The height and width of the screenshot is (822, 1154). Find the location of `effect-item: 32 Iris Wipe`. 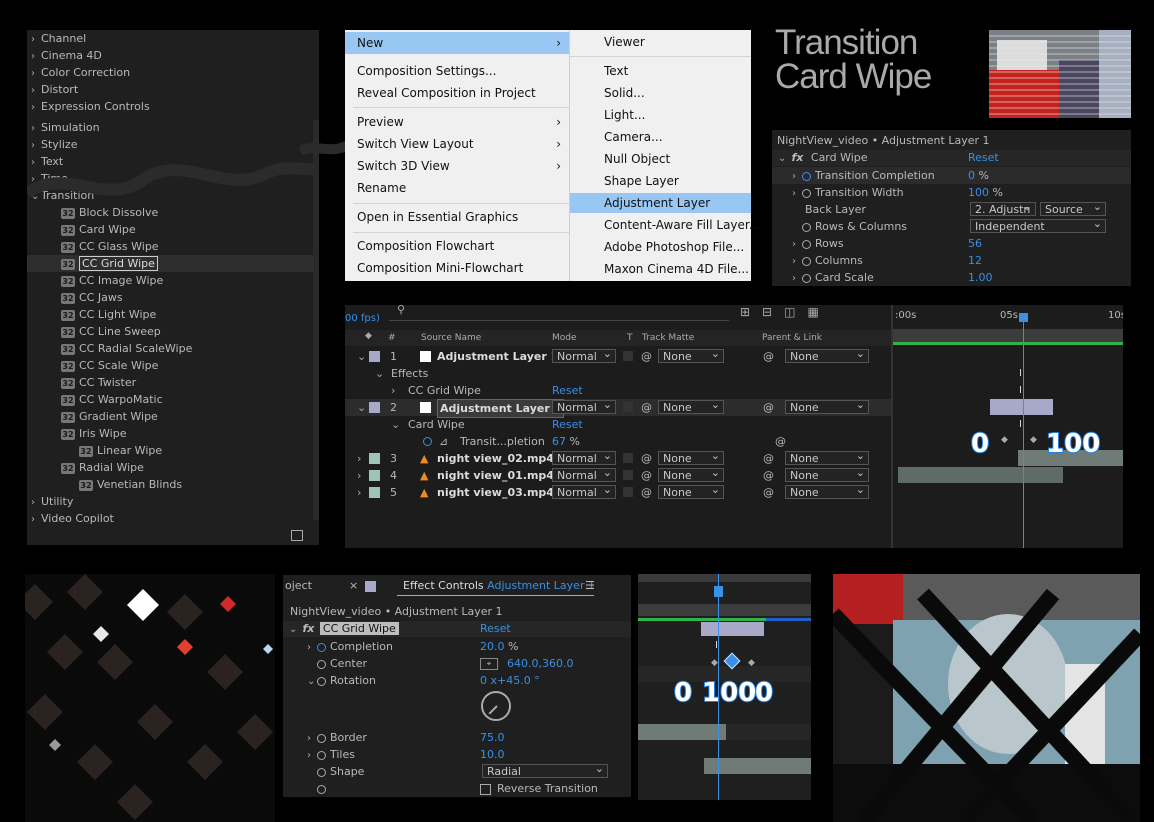

effect-item: 32 Iris Wipe is located at coordinates (173, 433).